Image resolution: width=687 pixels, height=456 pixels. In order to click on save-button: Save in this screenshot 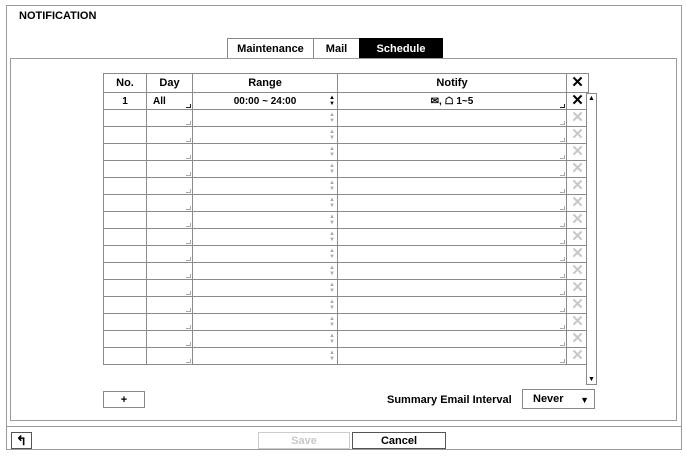, I will do `click(304, 440)`.